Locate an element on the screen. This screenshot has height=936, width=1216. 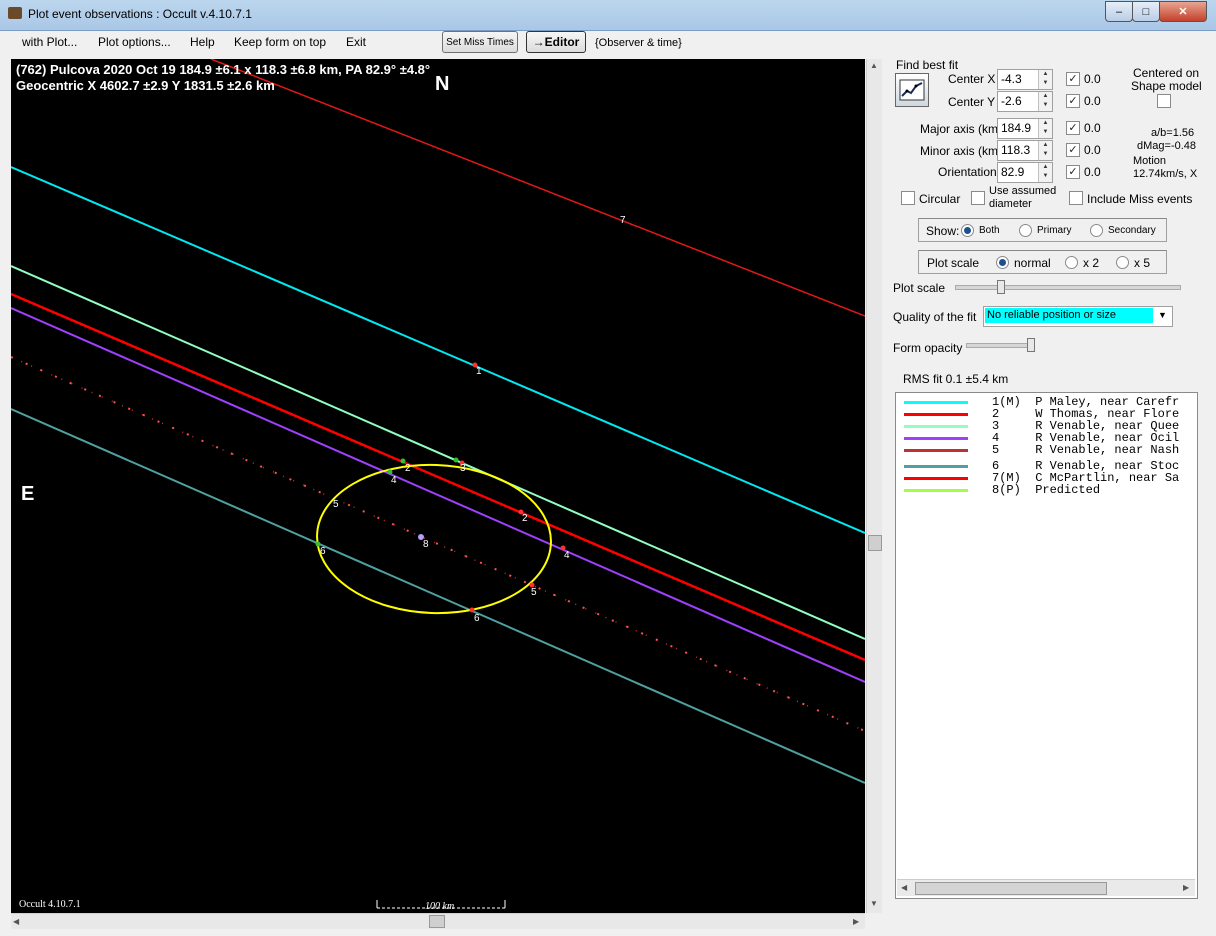
minor-axis-input: 118.3 ▲ ▼ is located at coordinates (1025, 150).